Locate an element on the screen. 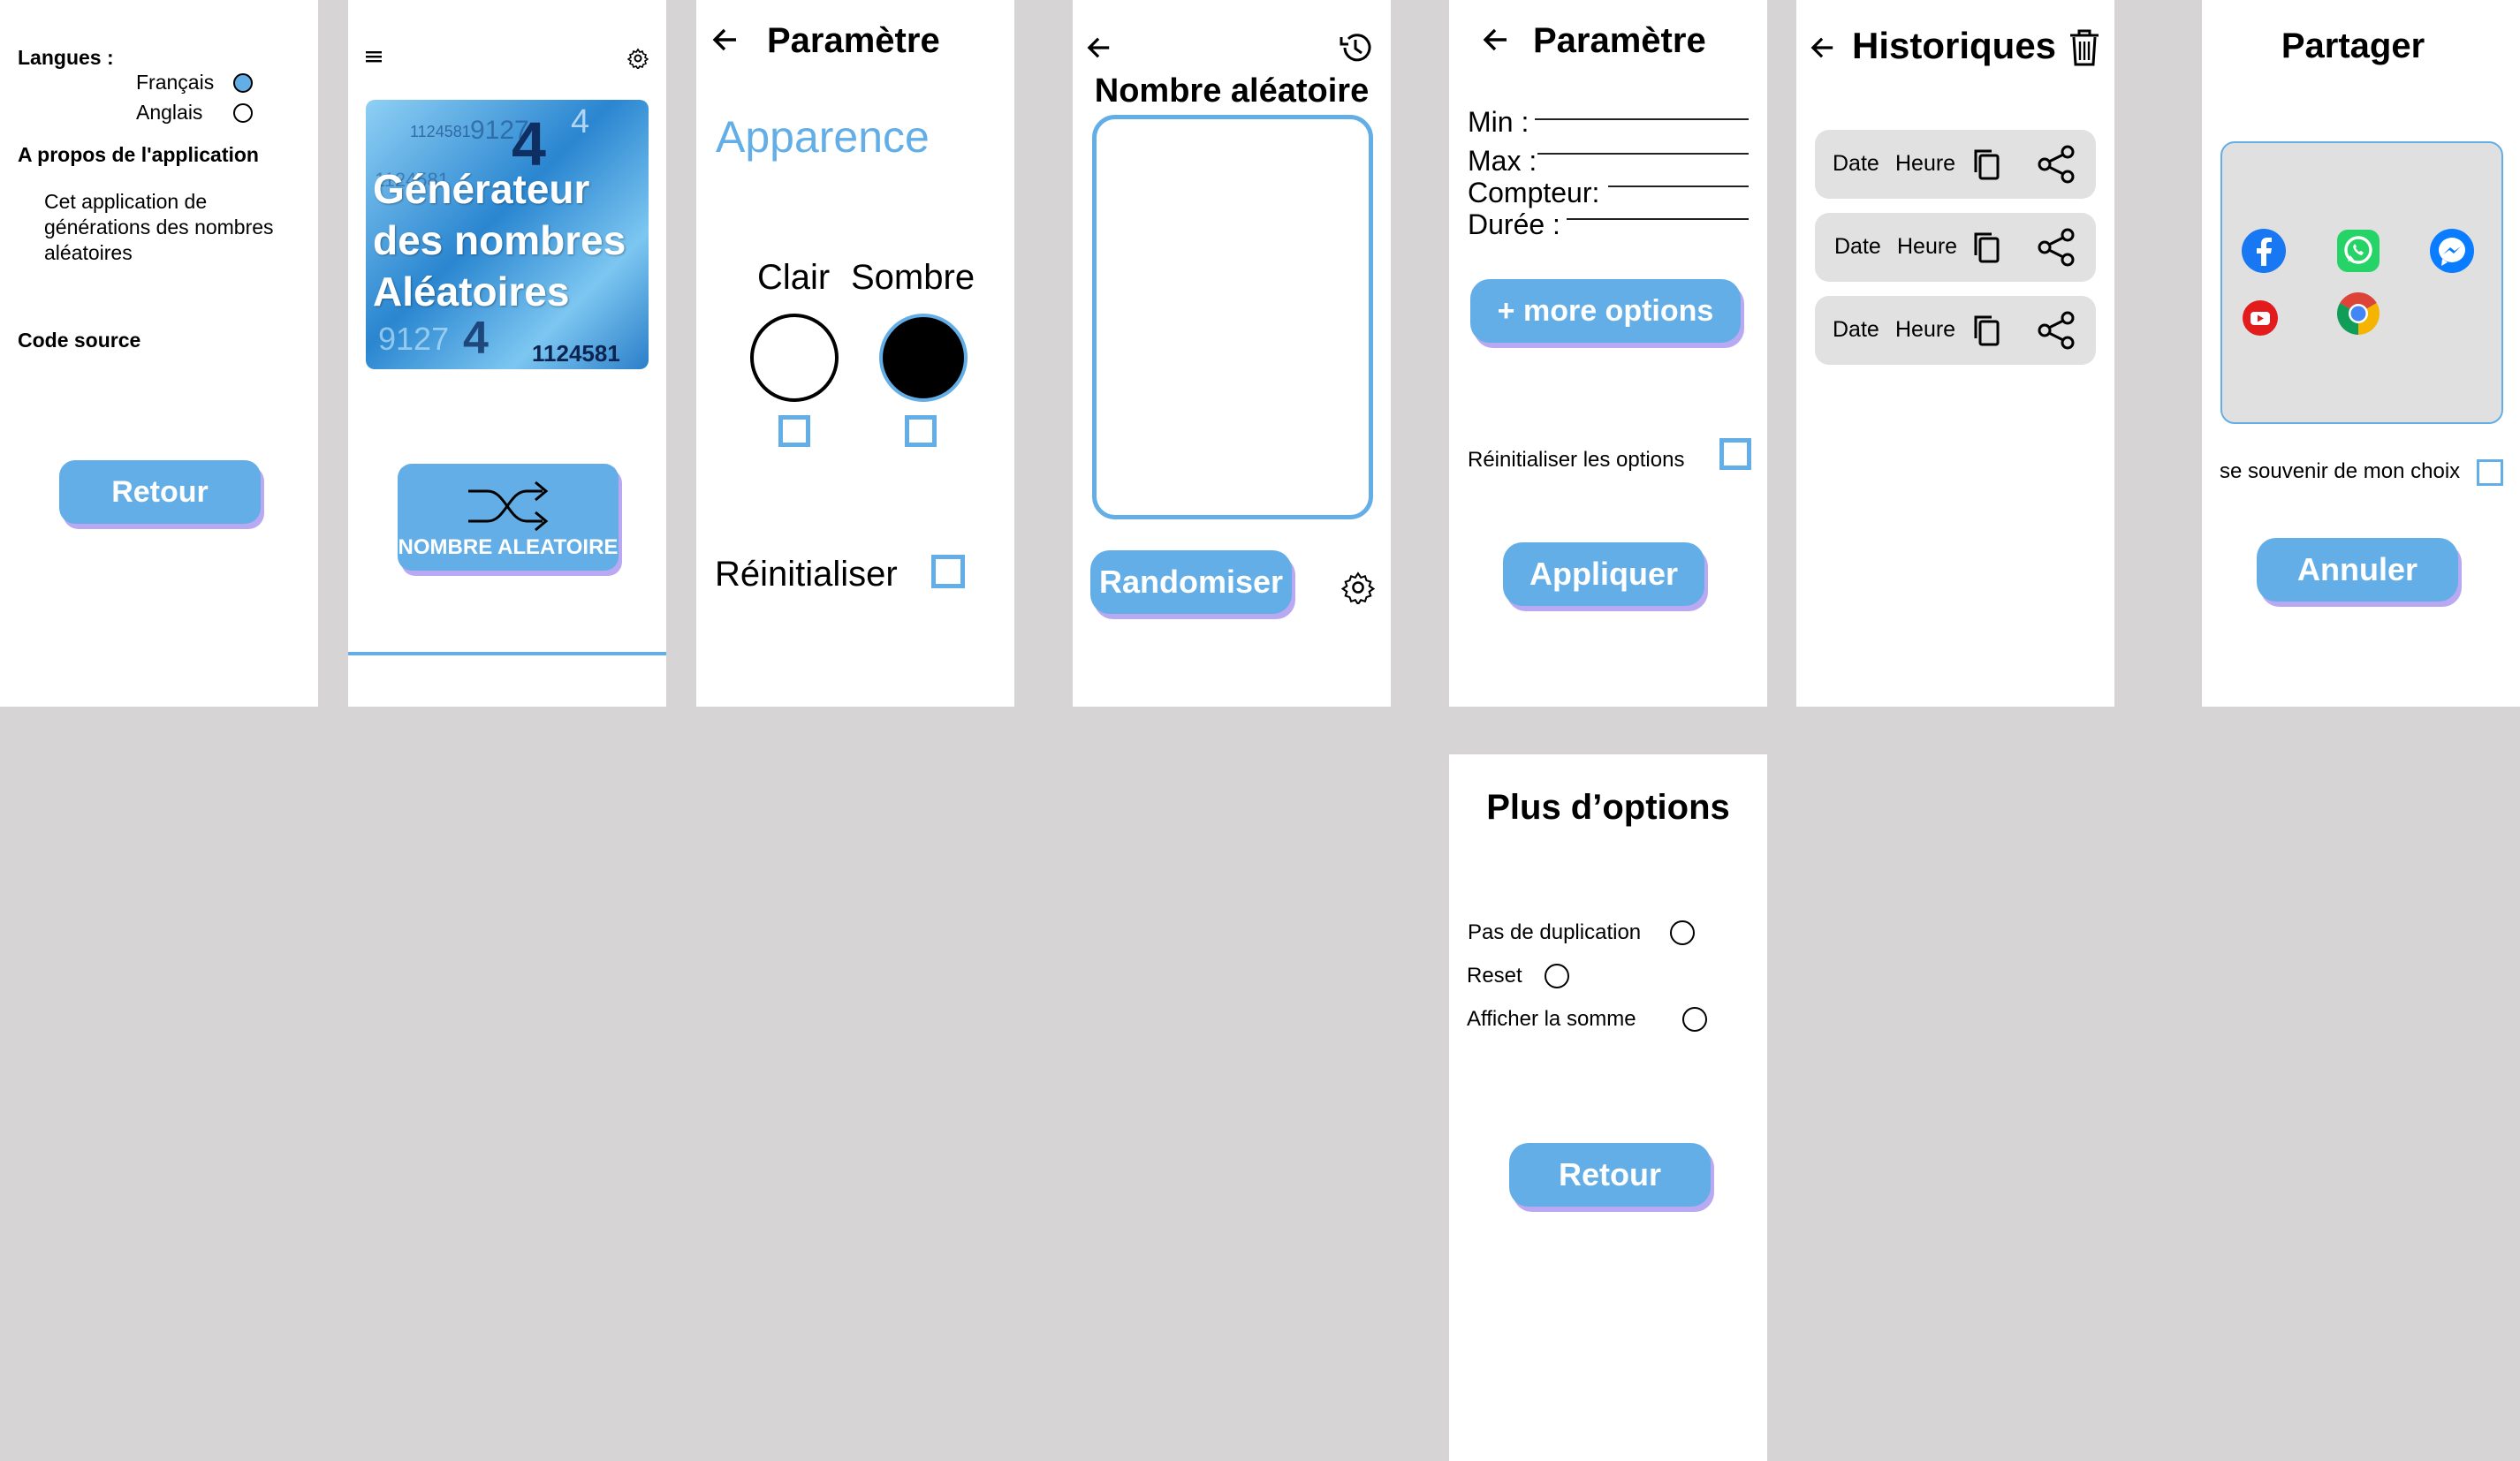 Image resolution: width=2520 pixels, height=1461 pixels. about-text-line: aléatoires is located at coordinates (88, 252).